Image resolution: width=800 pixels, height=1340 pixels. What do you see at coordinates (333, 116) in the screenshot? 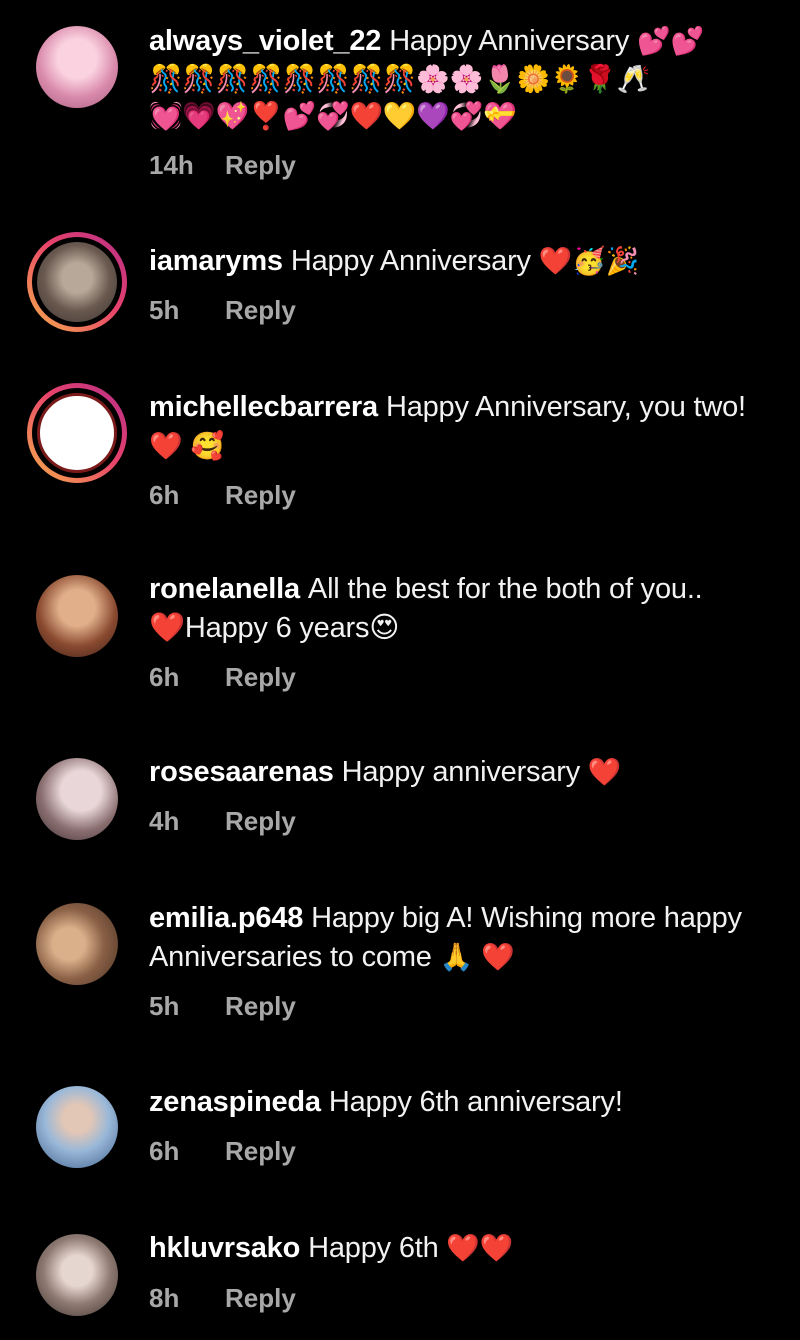
I see `comment-emoji-row: 💓💗💖❣️💕💞❤️💛💜💞💝` at bounding box center [333, 116].